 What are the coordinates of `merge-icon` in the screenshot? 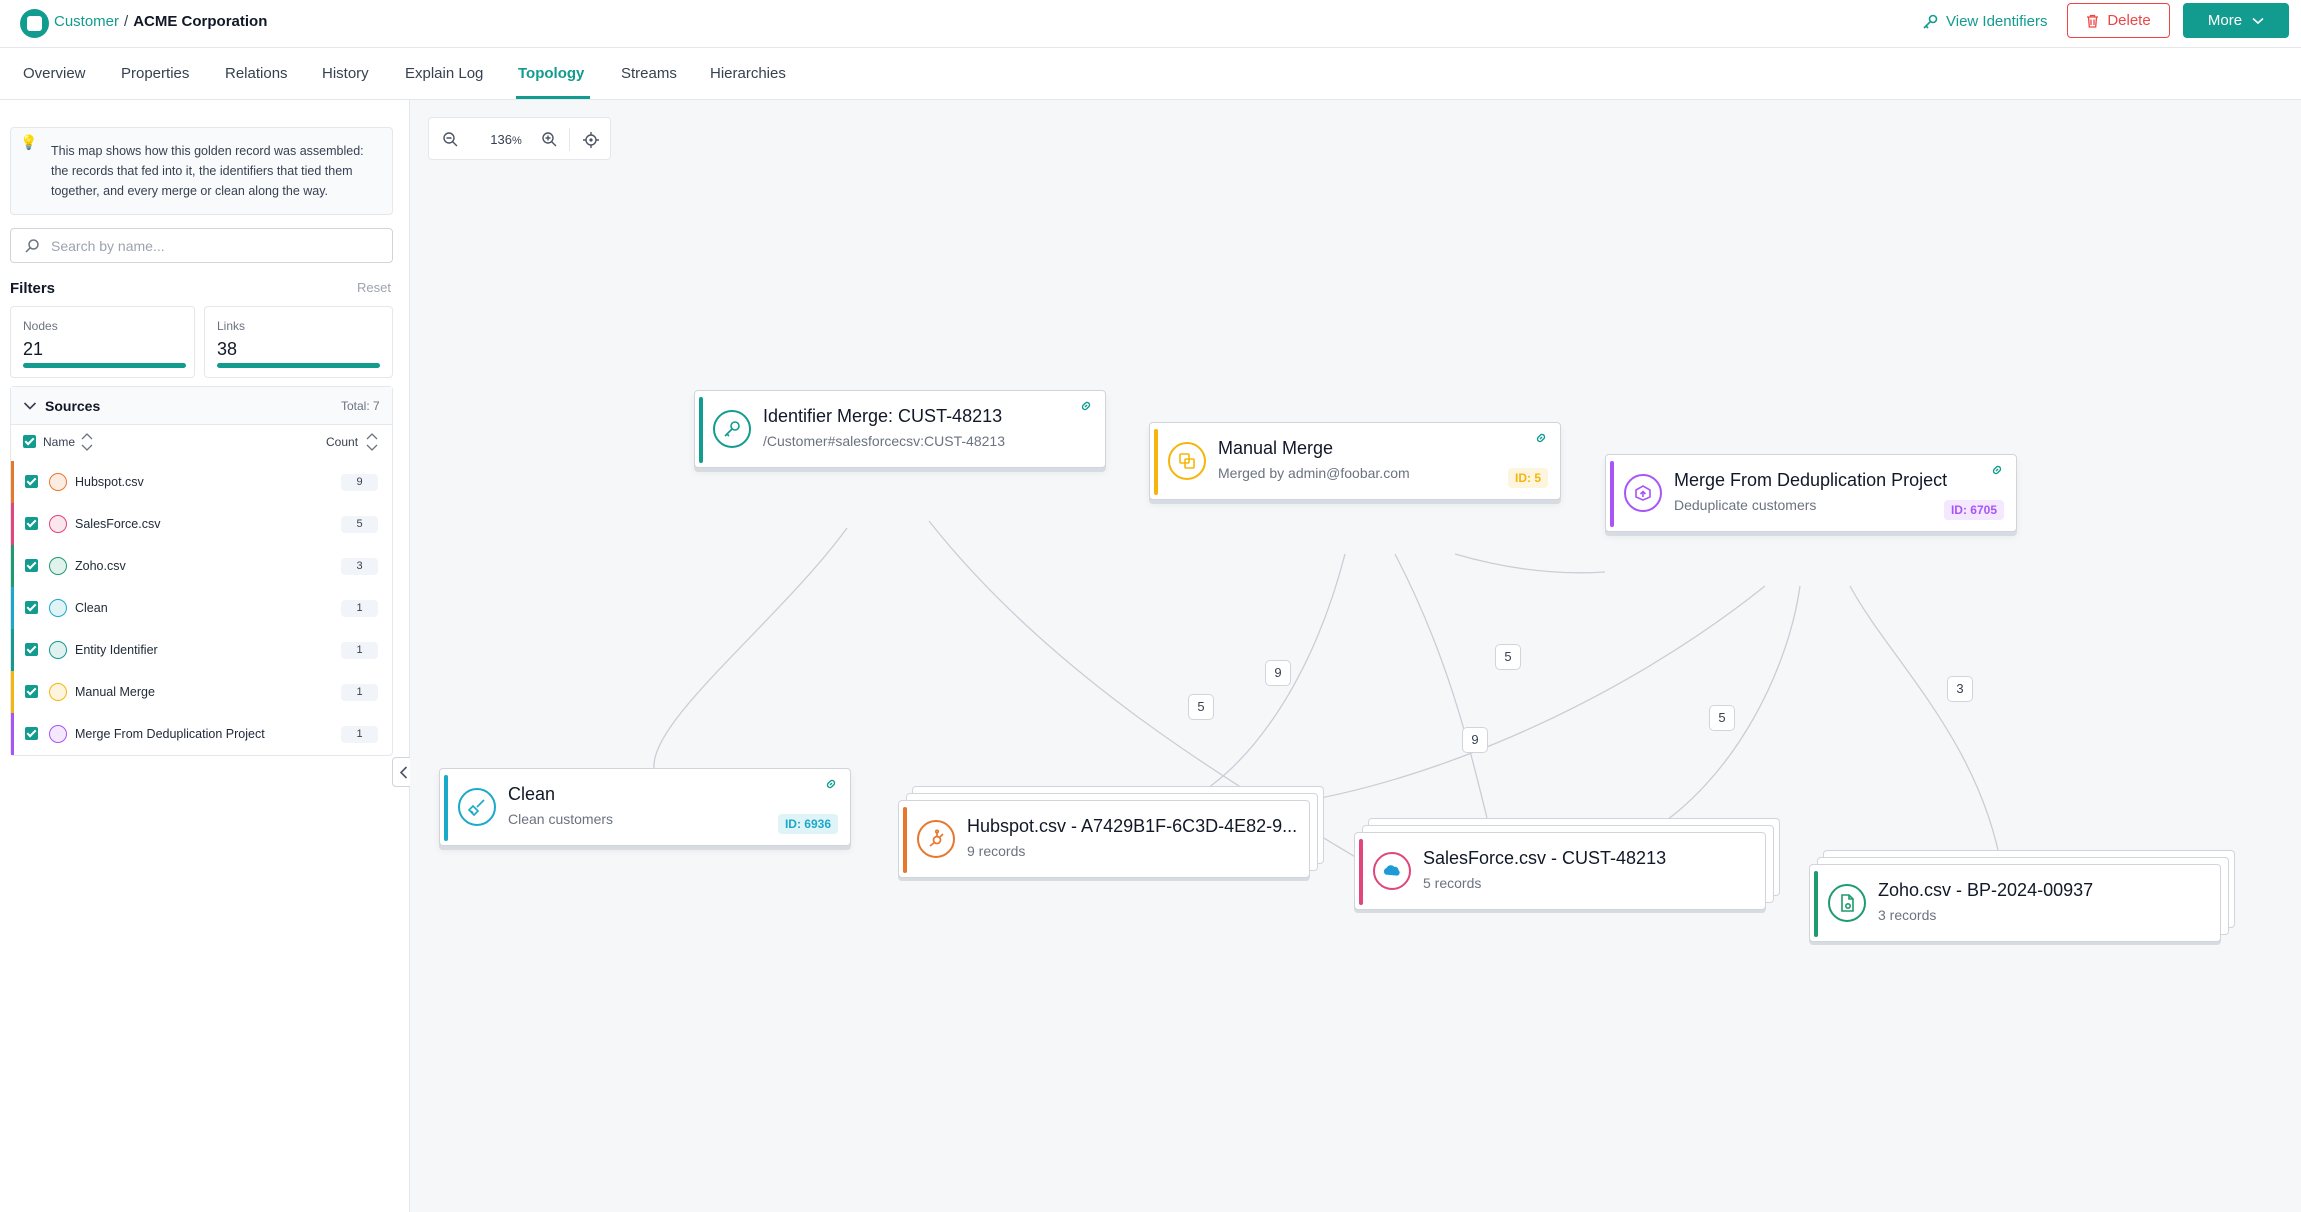 It's located at (58, 692).